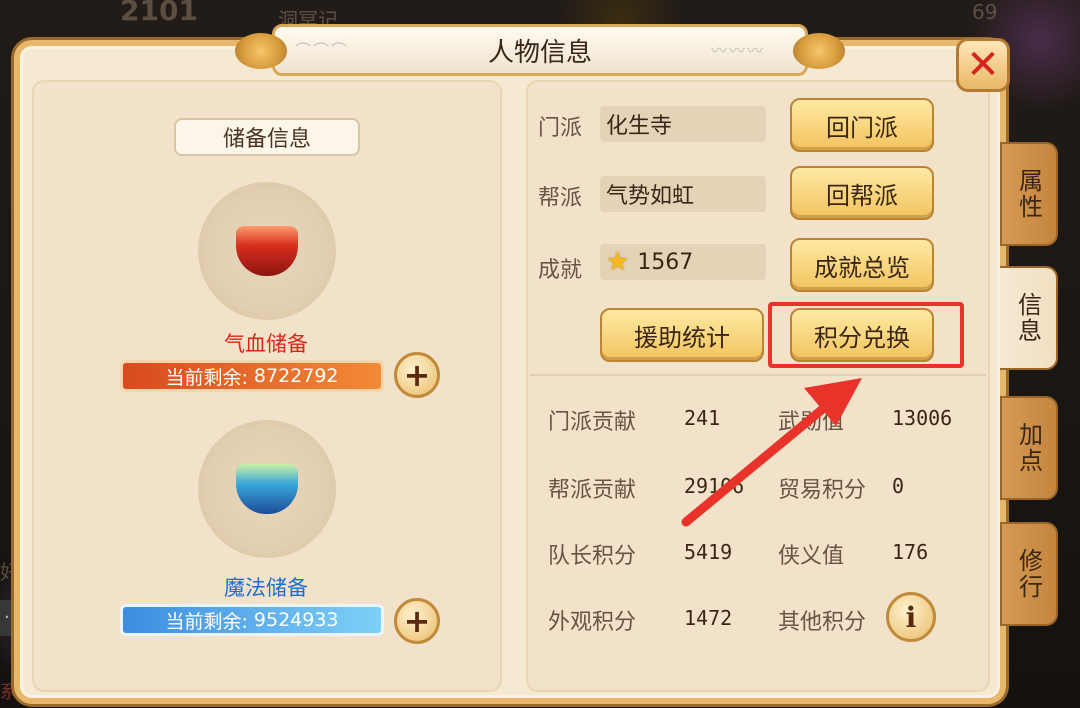 This screenshot has width=1080, height=708. Describe the element at coordinates (702, 418) in the screenshot. I see `stat-value: 241` at that location.